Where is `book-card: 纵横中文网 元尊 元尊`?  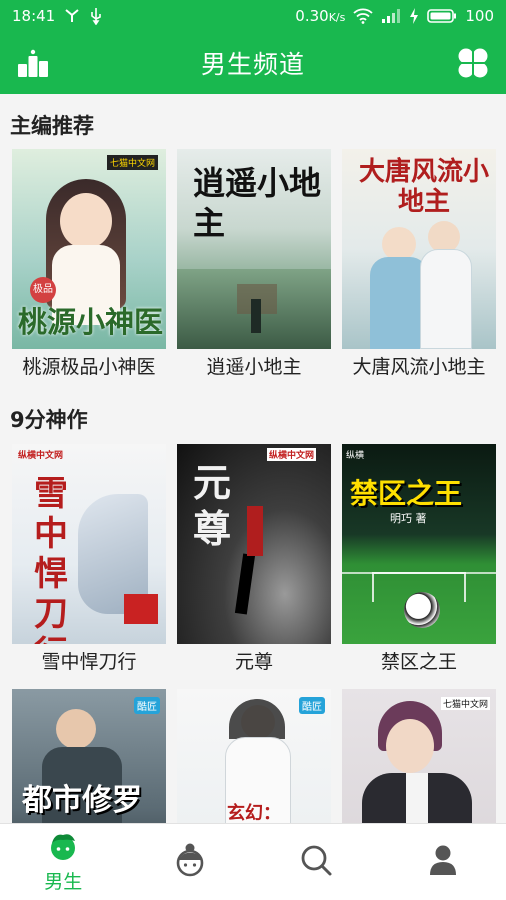
book-card: 纵横中文网 元尊 元尊 is located at coordinates (254, 559).